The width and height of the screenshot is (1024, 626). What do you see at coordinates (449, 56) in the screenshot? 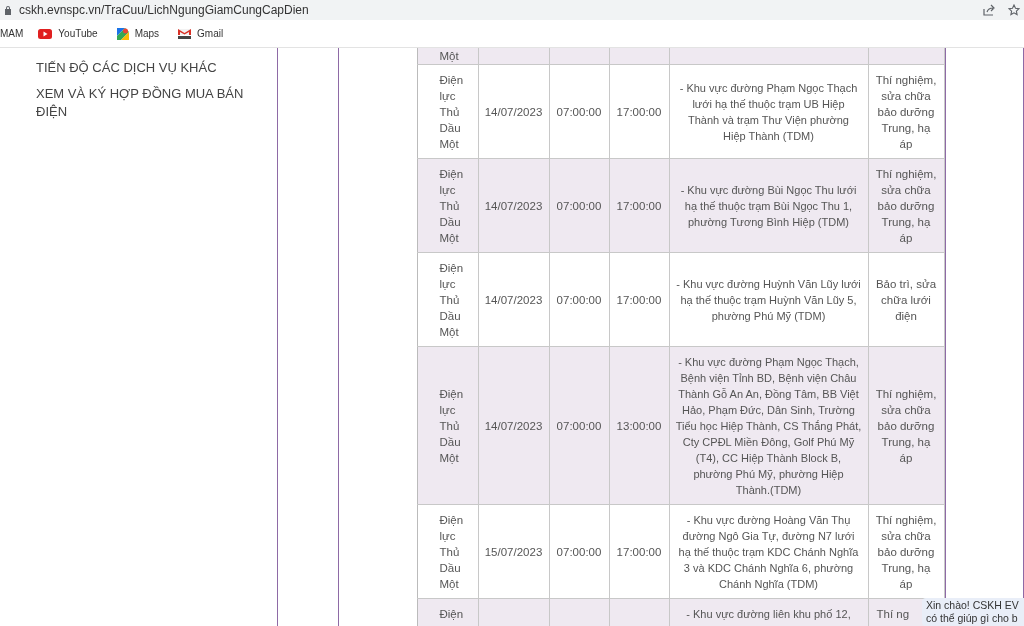
I see `table-cell-text: Một` at bounding box center [449, 56].